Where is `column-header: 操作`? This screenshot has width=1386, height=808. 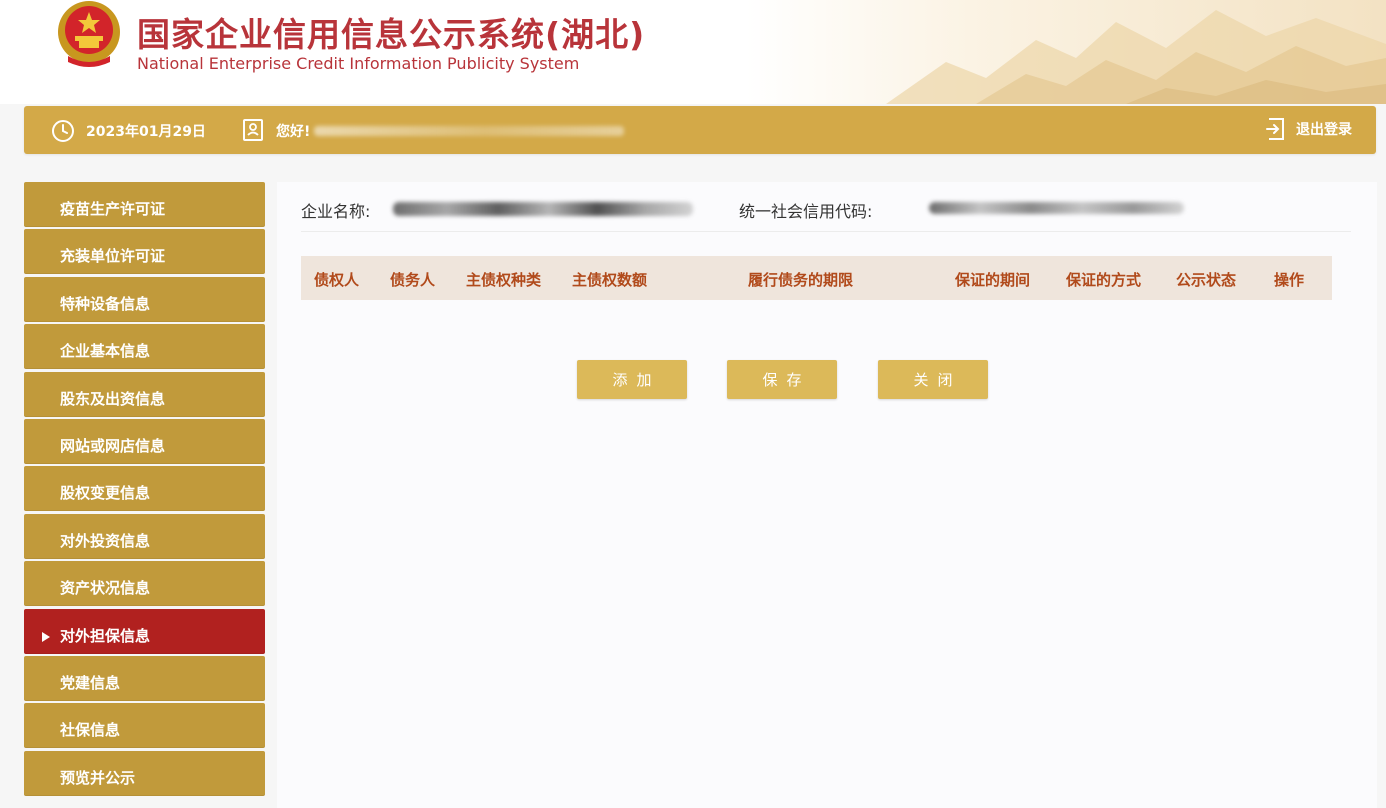
column-header: 操作 is located at coordinates (1289, 280).